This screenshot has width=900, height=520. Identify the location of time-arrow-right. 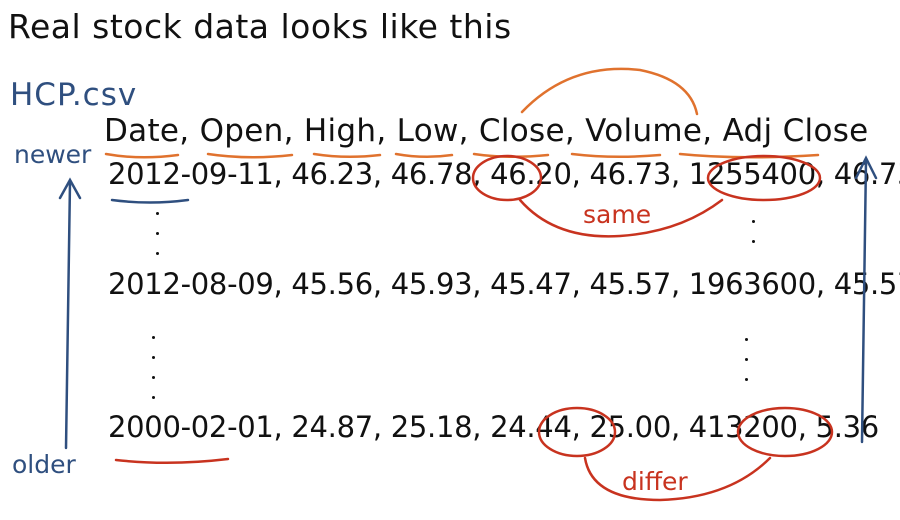
(866, 299).